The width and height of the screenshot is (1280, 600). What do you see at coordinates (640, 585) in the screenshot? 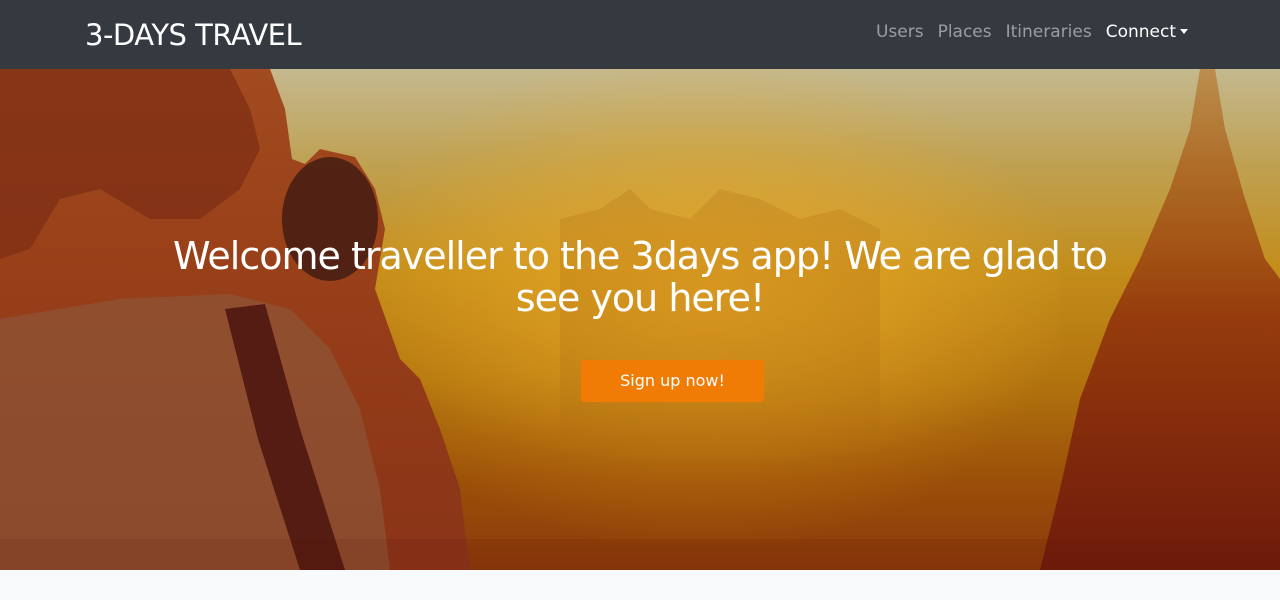
I see `page-content-area` at bounding box center [640, 585].